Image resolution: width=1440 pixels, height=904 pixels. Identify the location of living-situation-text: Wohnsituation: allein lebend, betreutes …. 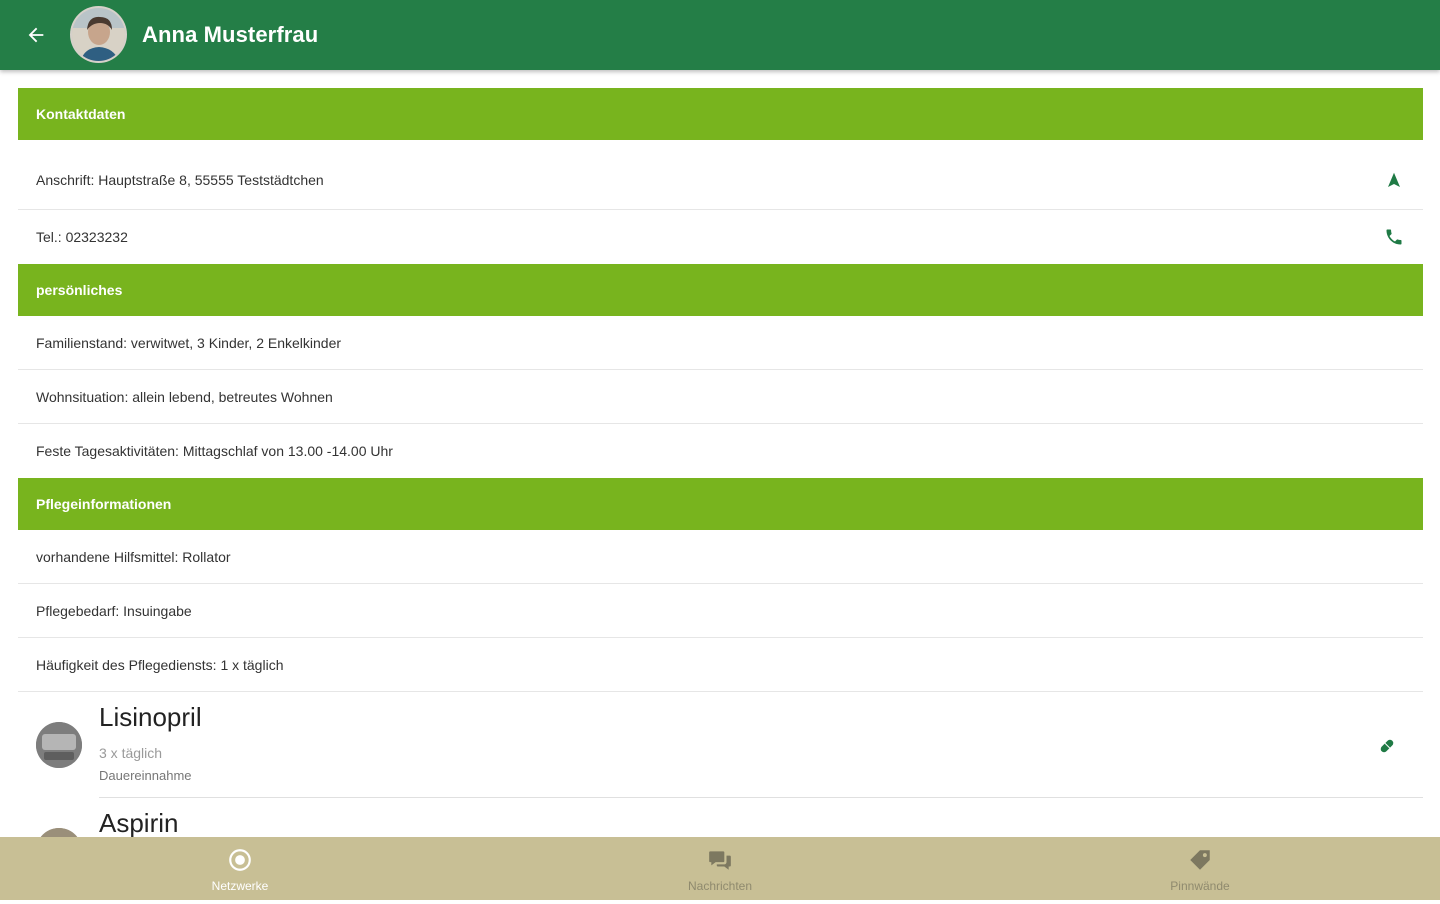
(184, 396).